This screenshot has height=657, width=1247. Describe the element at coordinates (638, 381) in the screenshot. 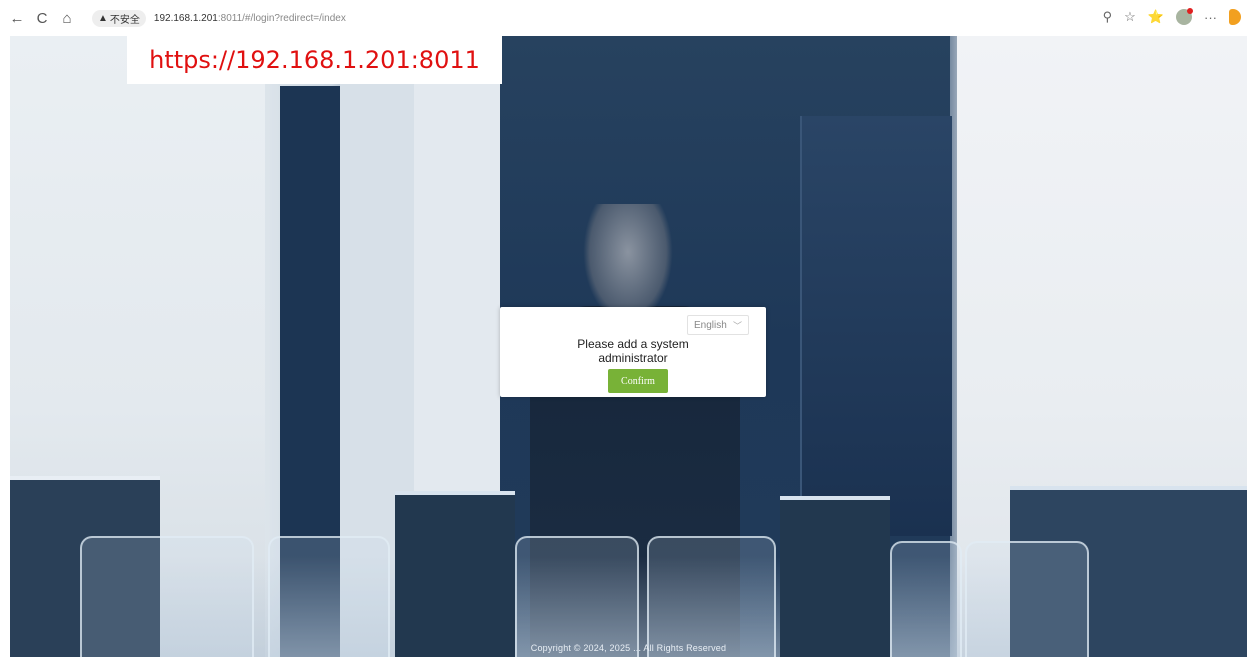

I see `confirm-button: Confirm` at that location.